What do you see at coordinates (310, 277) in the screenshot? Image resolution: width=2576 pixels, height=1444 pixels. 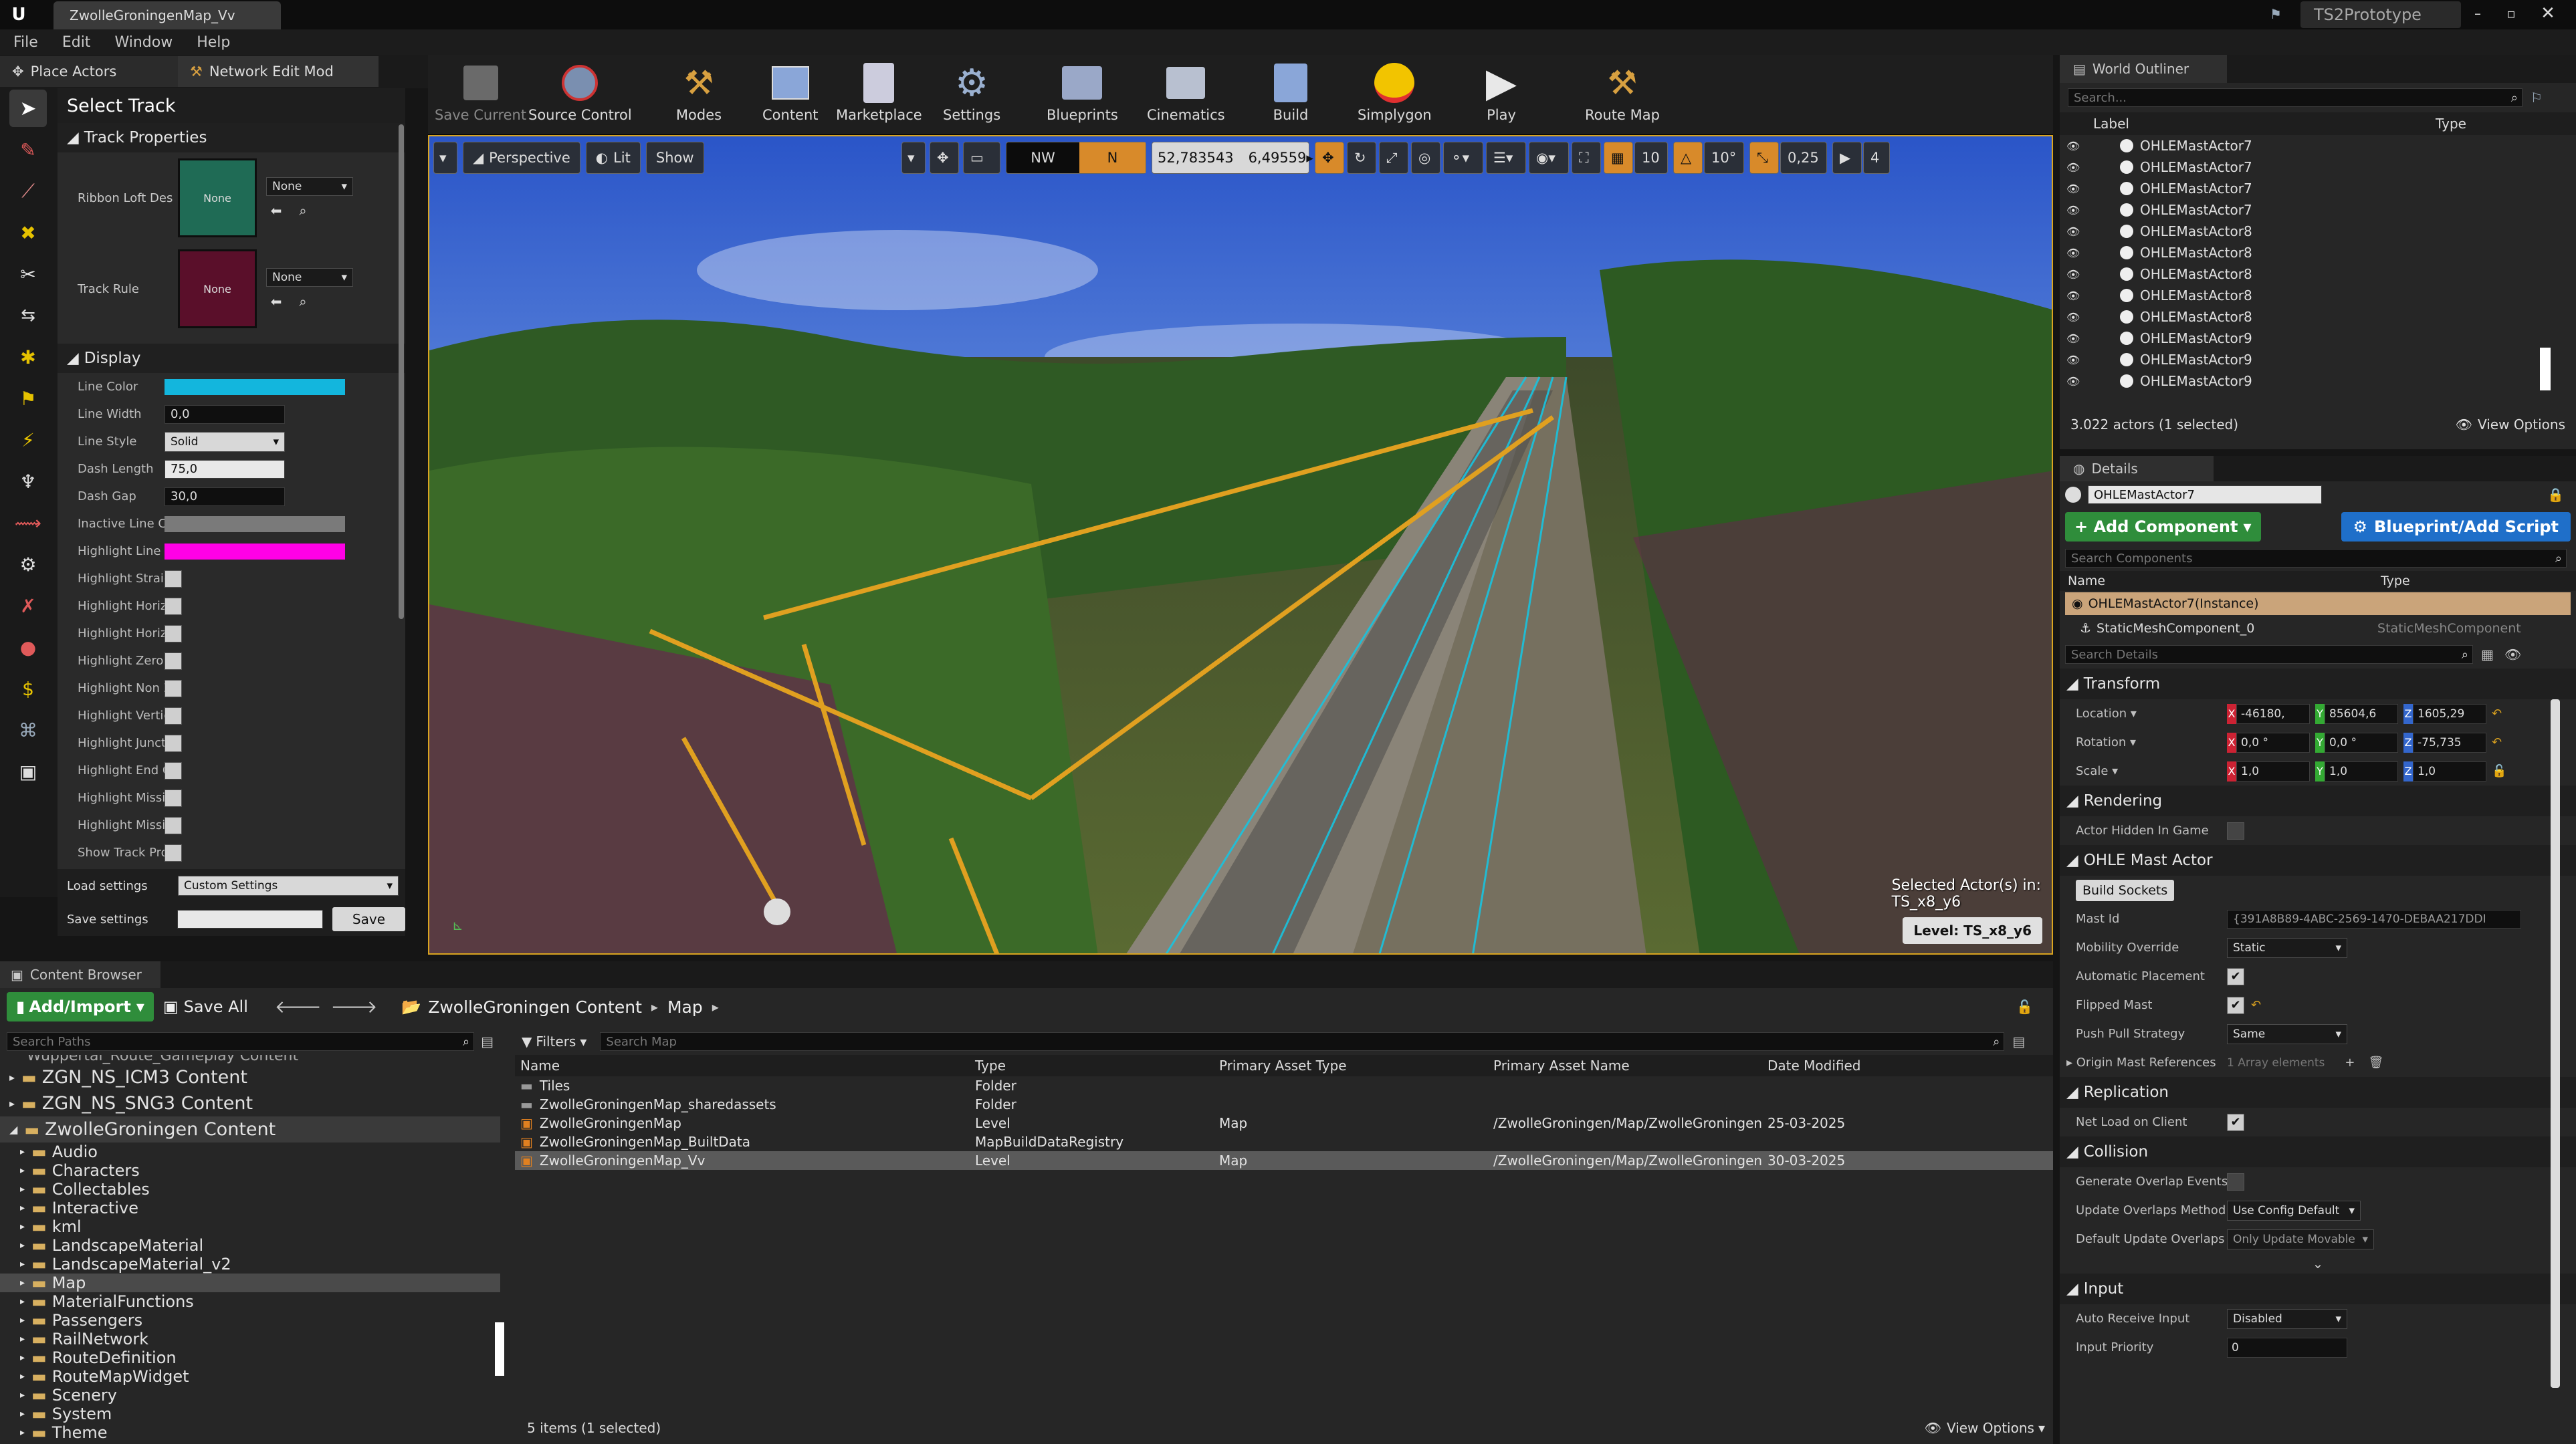 I see `track-rule-dropdown: None ▾` at bounding box center [310, 277].